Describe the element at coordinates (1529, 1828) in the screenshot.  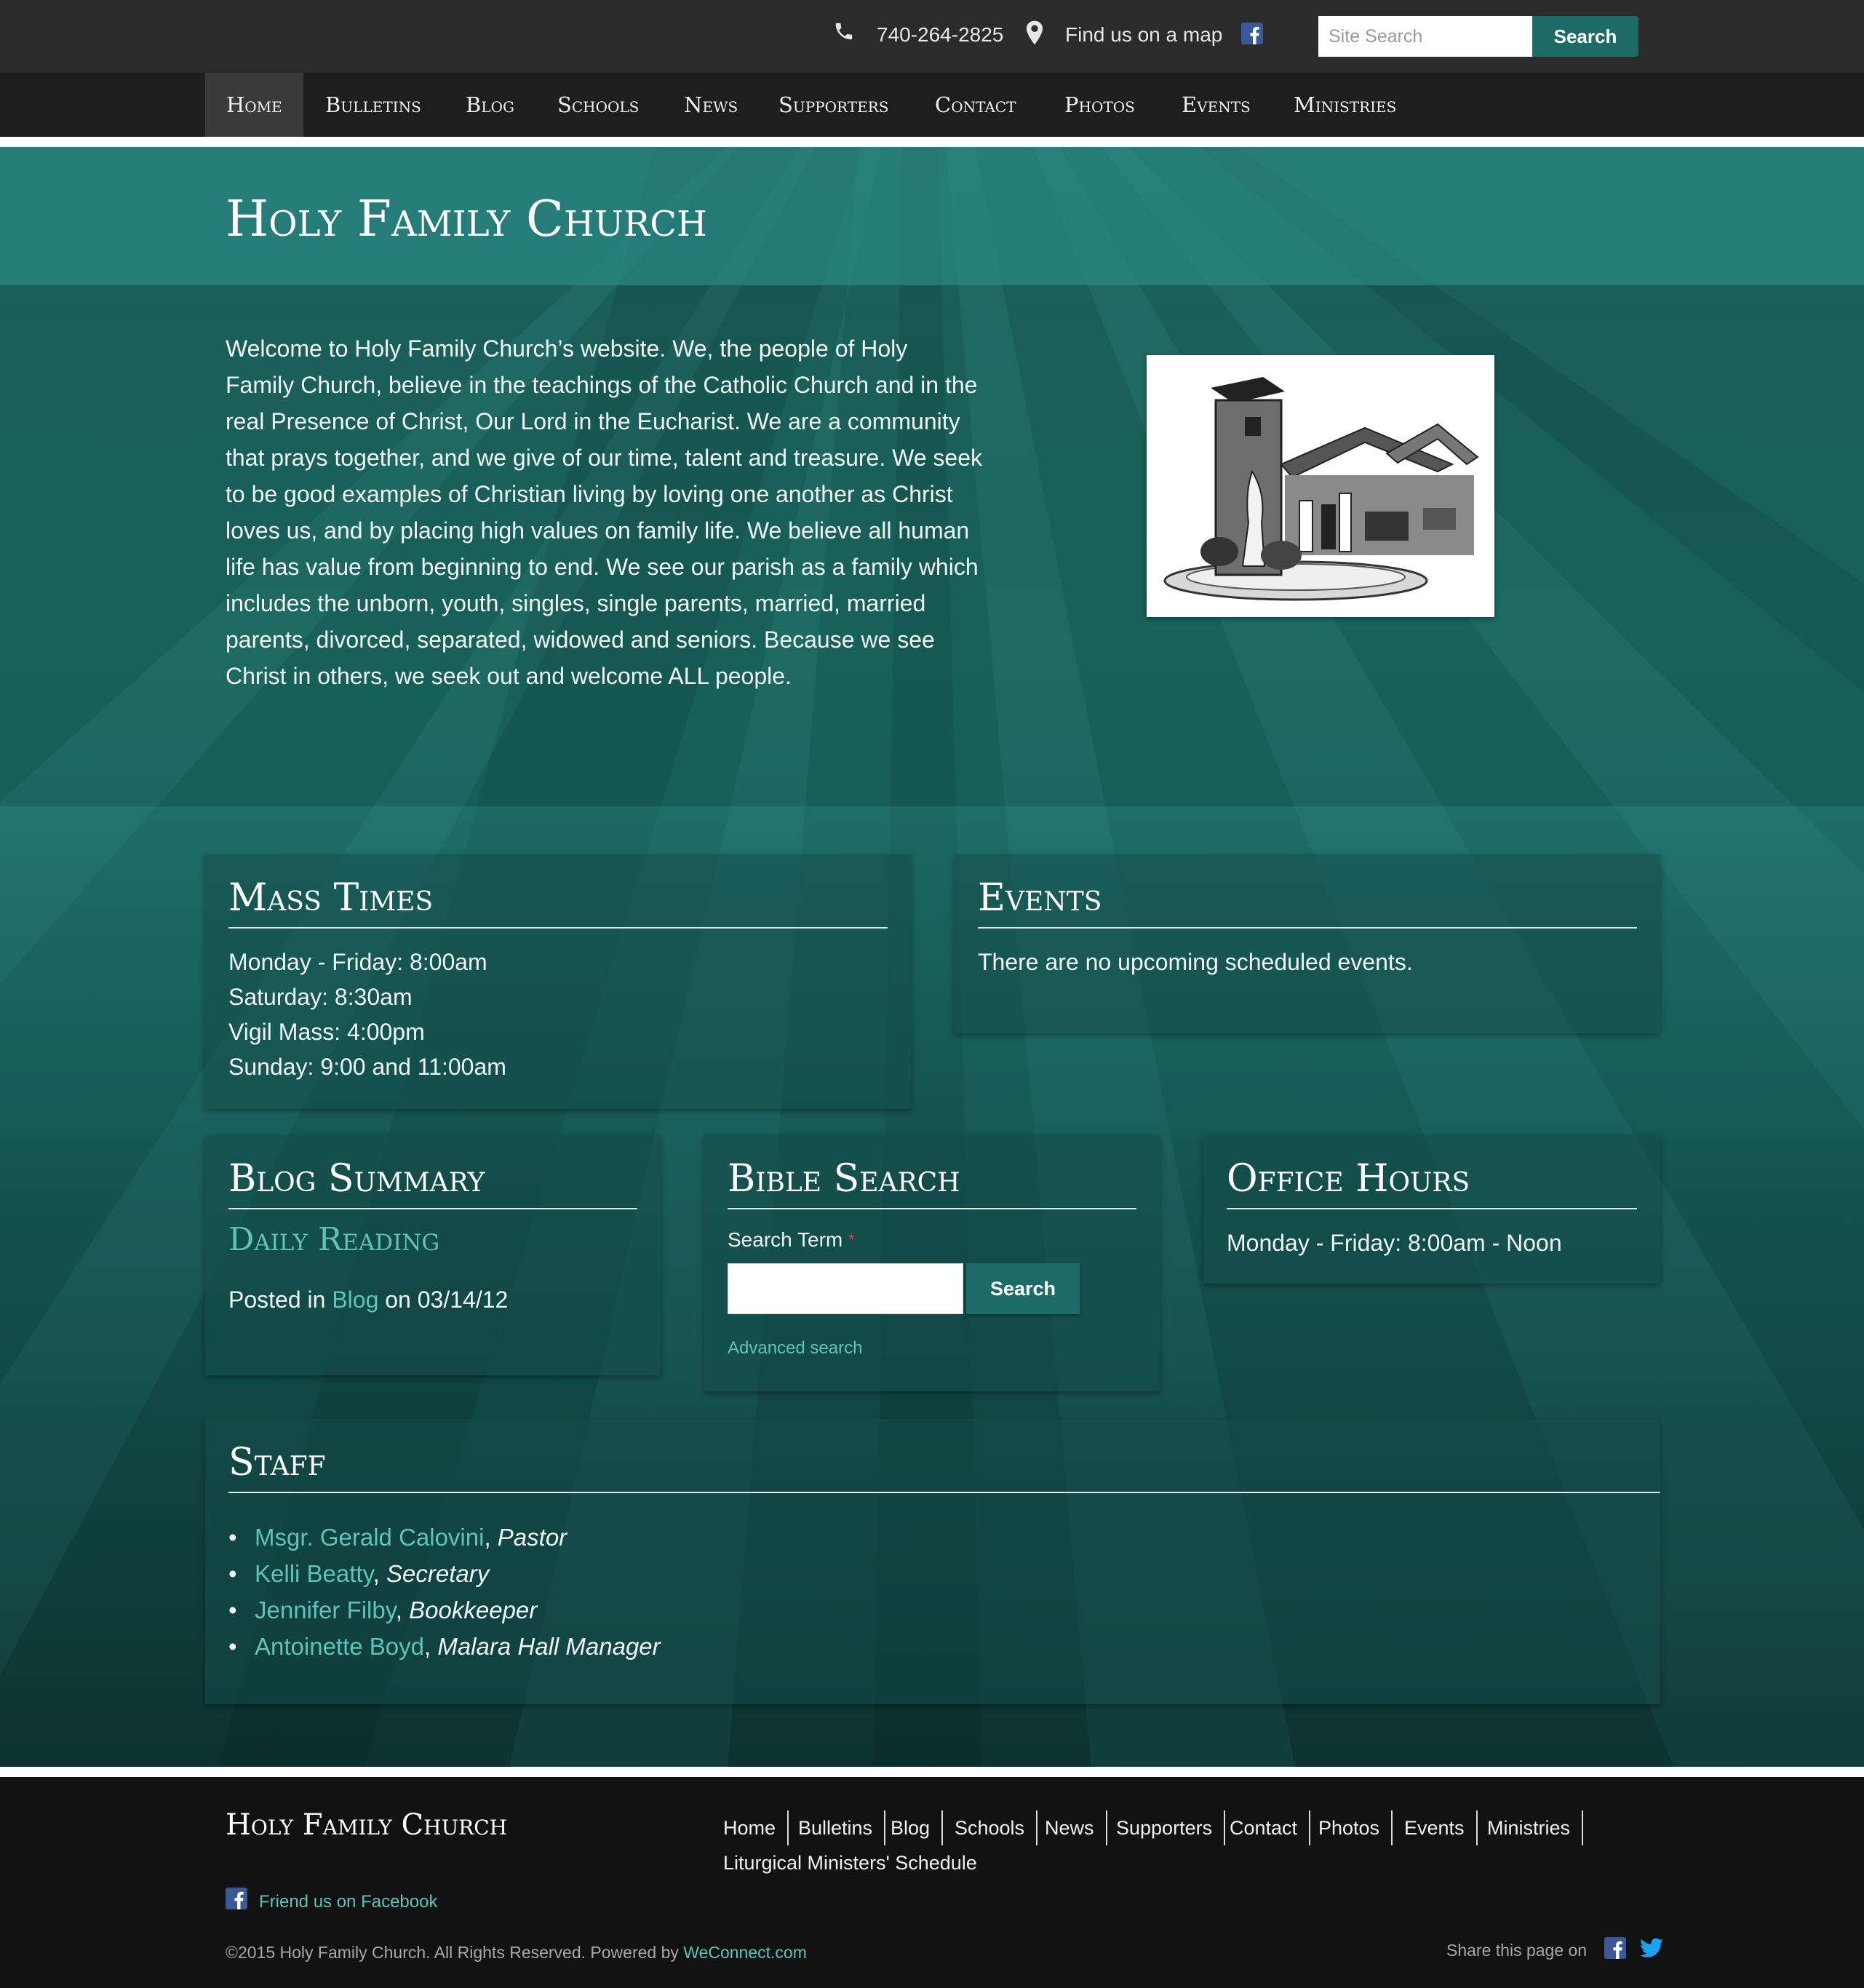
I see `footer-nav-ministries: Ministries` at that location.